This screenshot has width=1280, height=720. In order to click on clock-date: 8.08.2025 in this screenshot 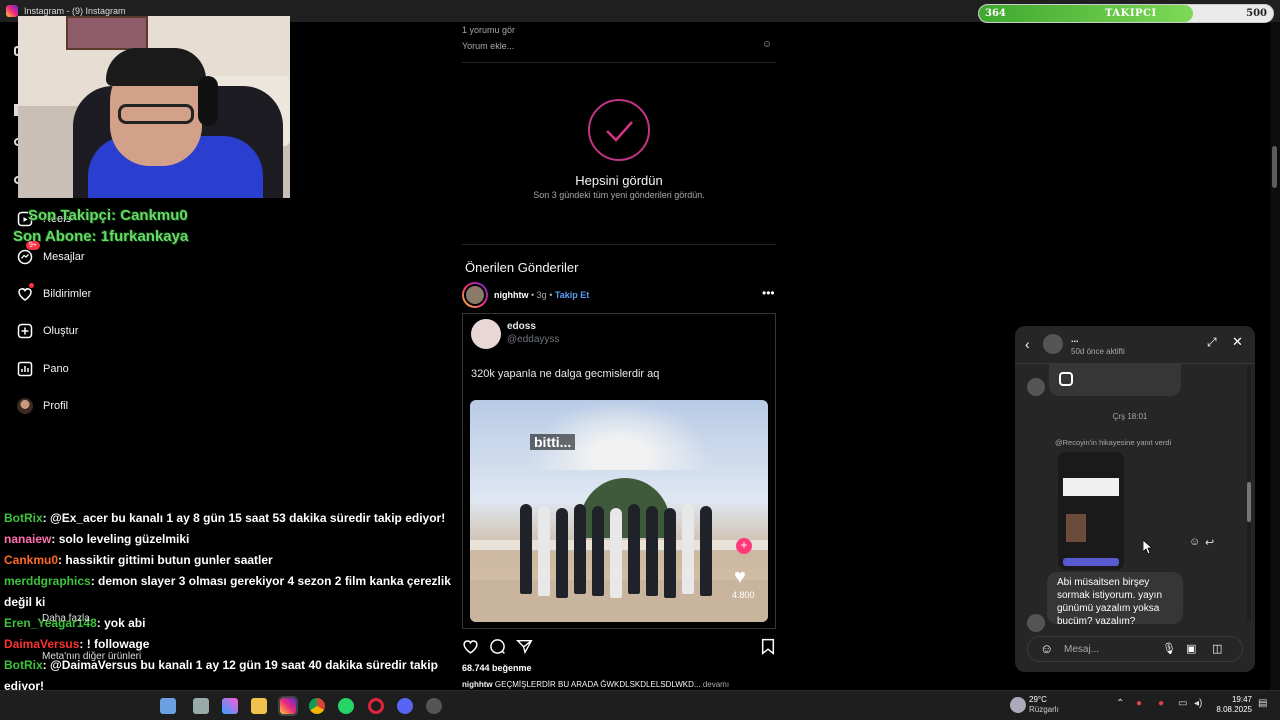, I will do `click(1233, 709)`.